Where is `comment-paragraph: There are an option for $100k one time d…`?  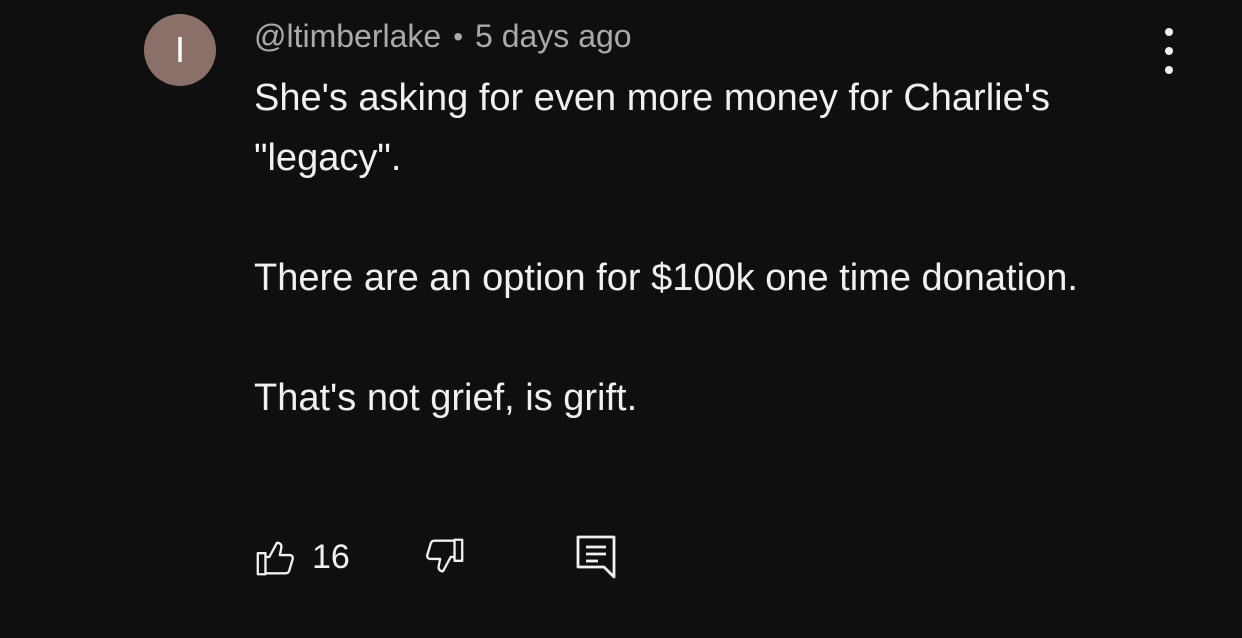 comment-paragraph: There are an option for $100k one time d… is located at coordinates (666, 278).